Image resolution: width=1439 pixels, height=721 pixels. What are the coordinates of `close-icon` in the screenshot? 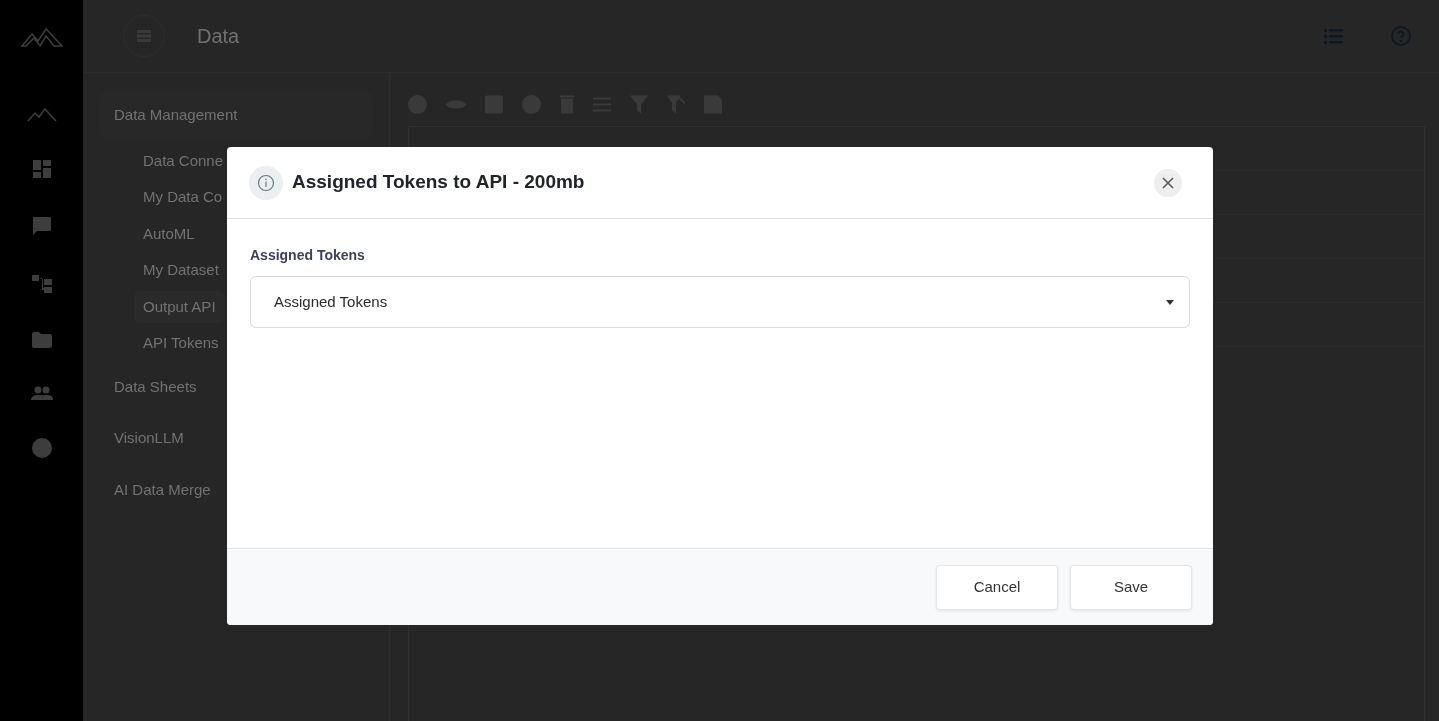 It's located at (1168, 182).